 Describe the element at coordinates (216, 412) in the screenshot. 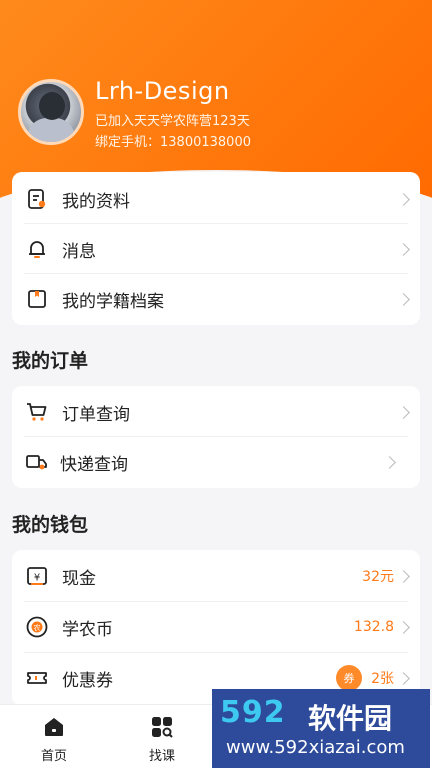

I see `order-query-item: 订单查询` at that location.